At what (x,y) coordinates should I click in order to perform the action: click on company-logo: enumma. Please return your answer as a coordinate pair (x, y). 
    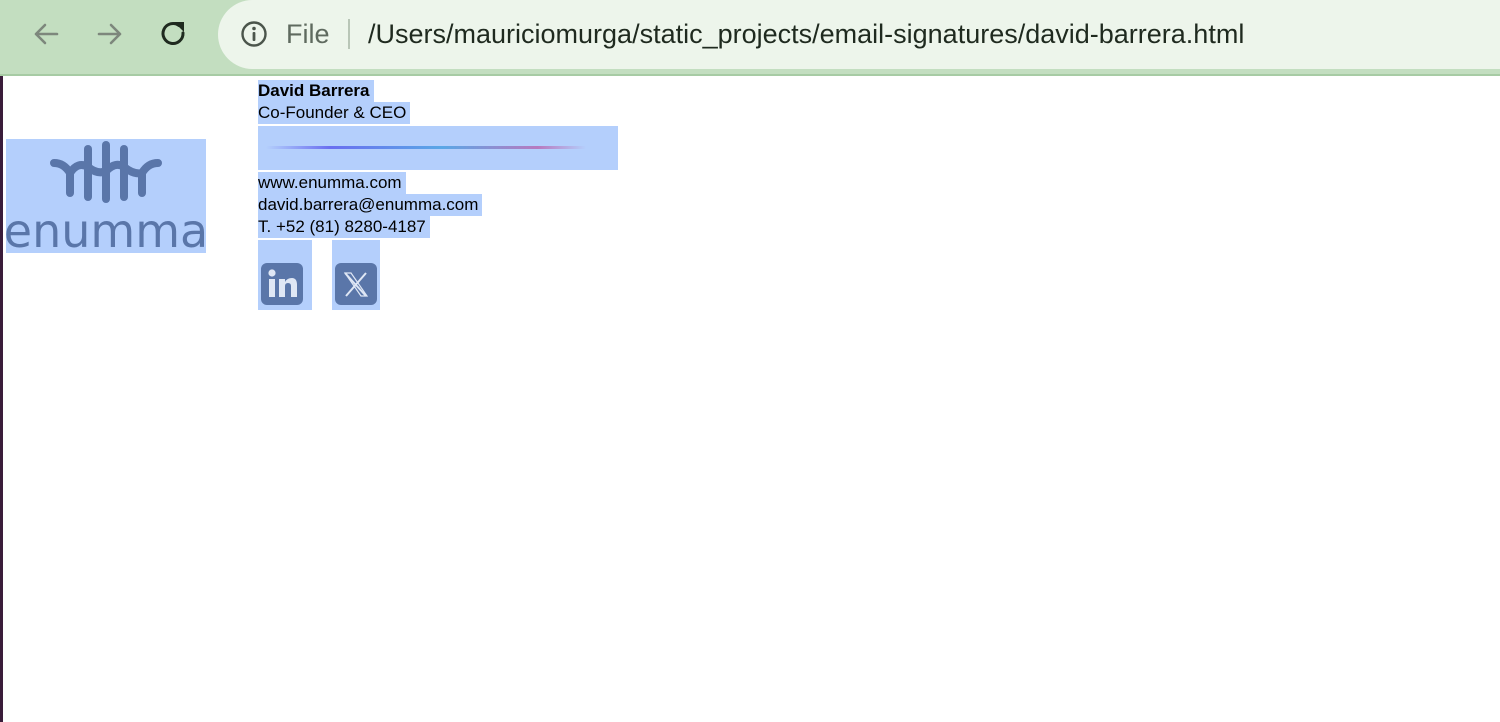
    Looking at the image, I should click on (106, 198).